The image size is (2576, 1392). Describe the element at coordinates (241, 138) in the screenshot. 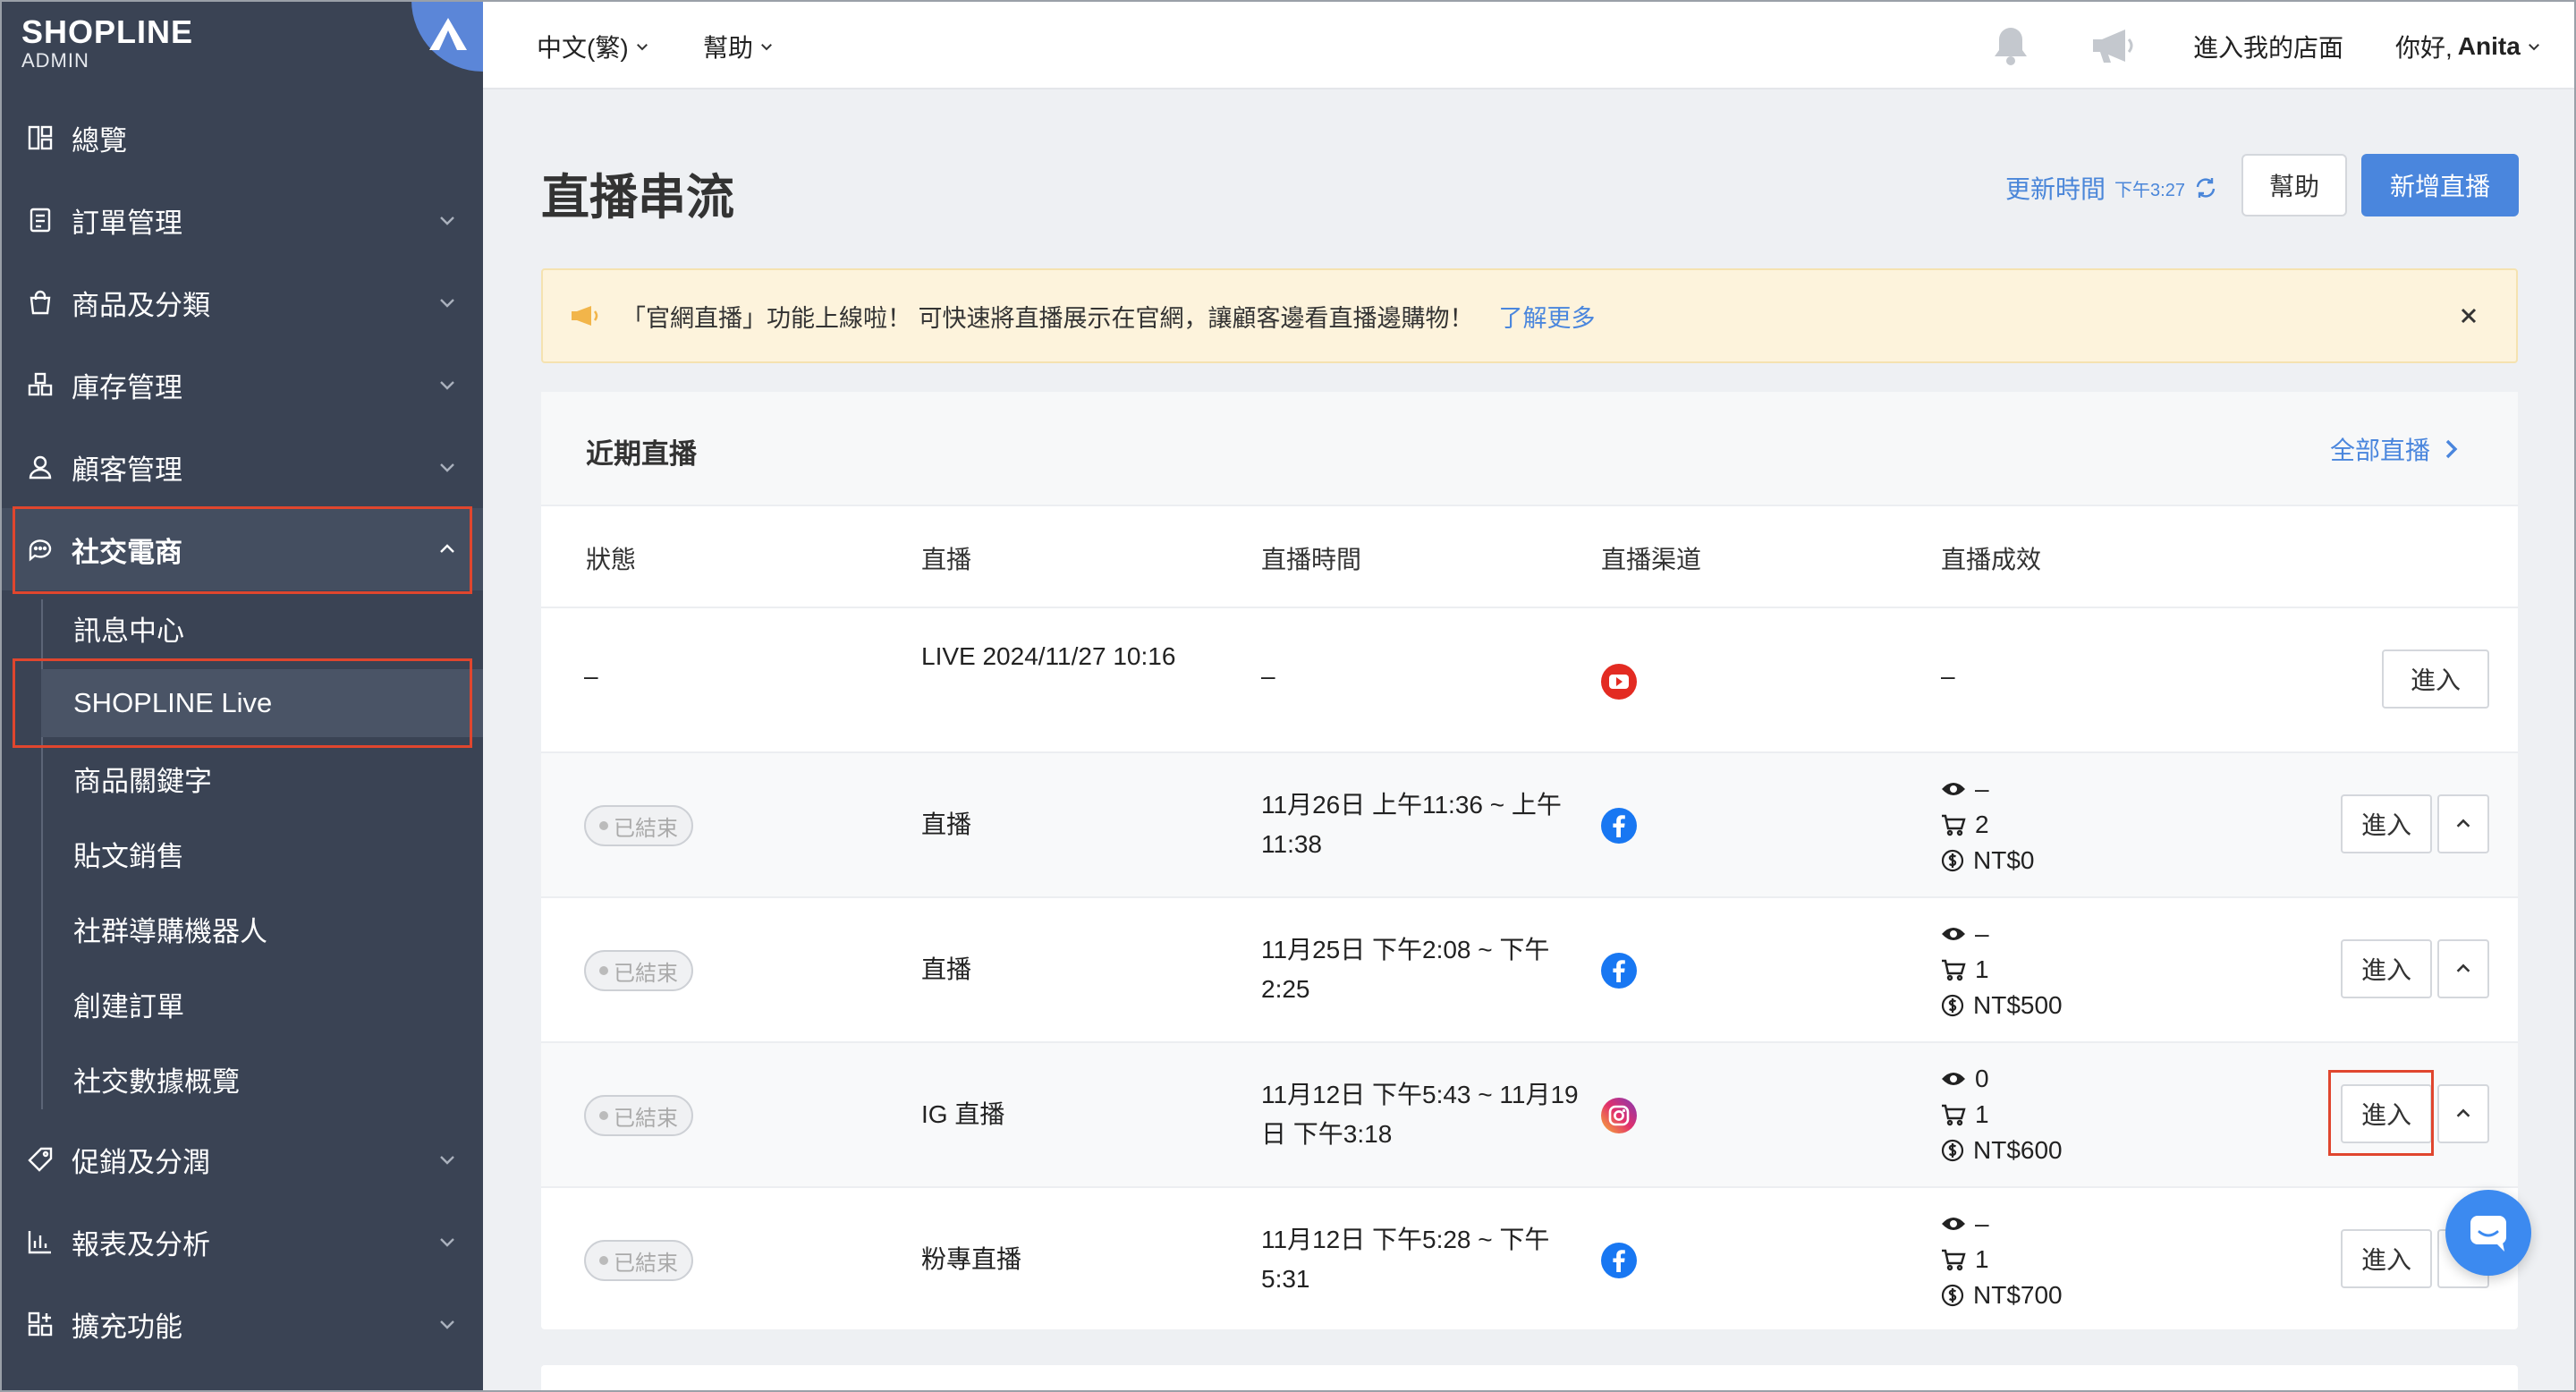

I see `sidebar-item-overview: 總覽` at that location.